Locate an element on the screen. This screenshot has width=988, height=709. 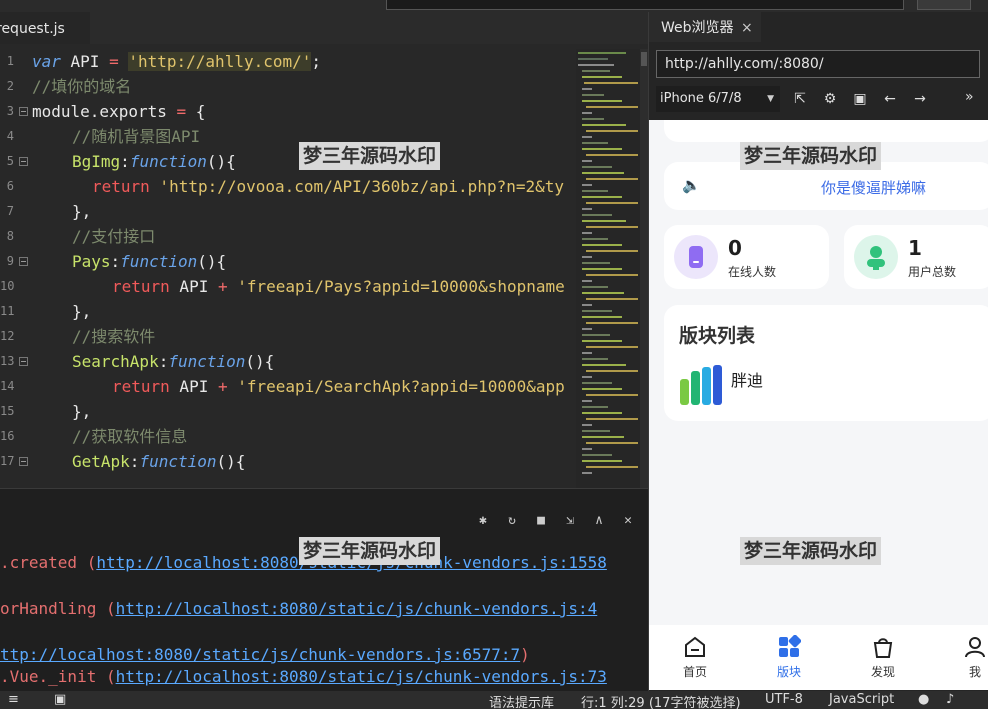
sync-icon: ● is located at coordinates (923, 699).